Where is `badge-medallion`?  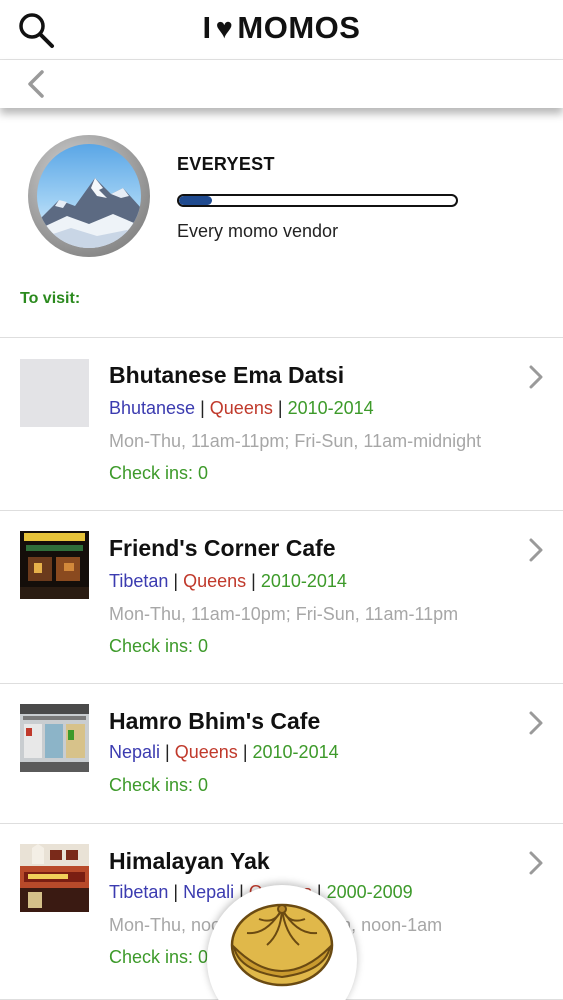 badge-medallion is located at coordinates (89, 196).